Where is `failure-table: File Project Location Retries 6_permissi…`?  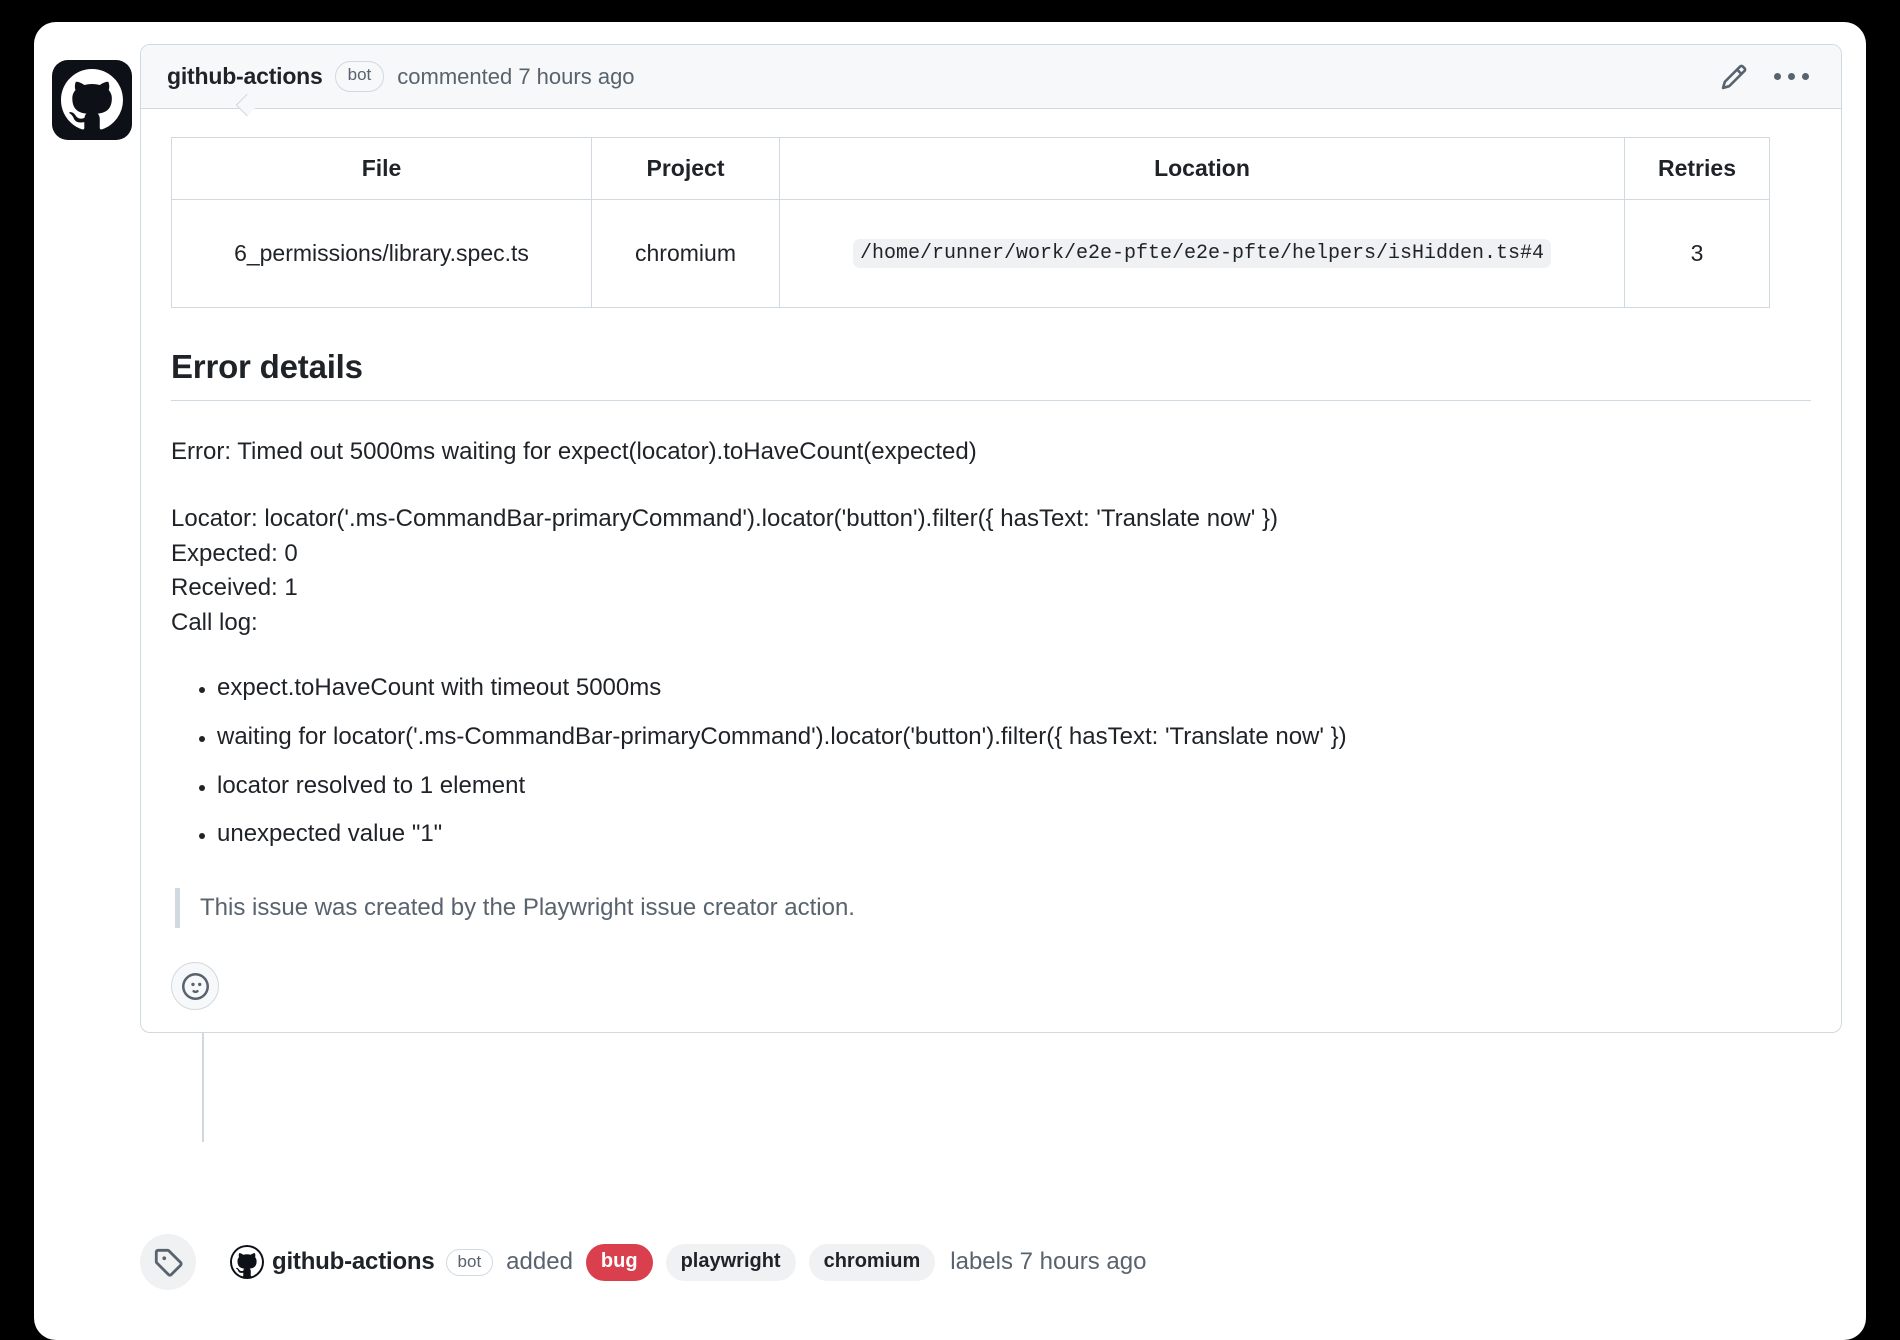 failure-table: File Project Location Retries 6_permissi… is located at coordinates (970, 222).